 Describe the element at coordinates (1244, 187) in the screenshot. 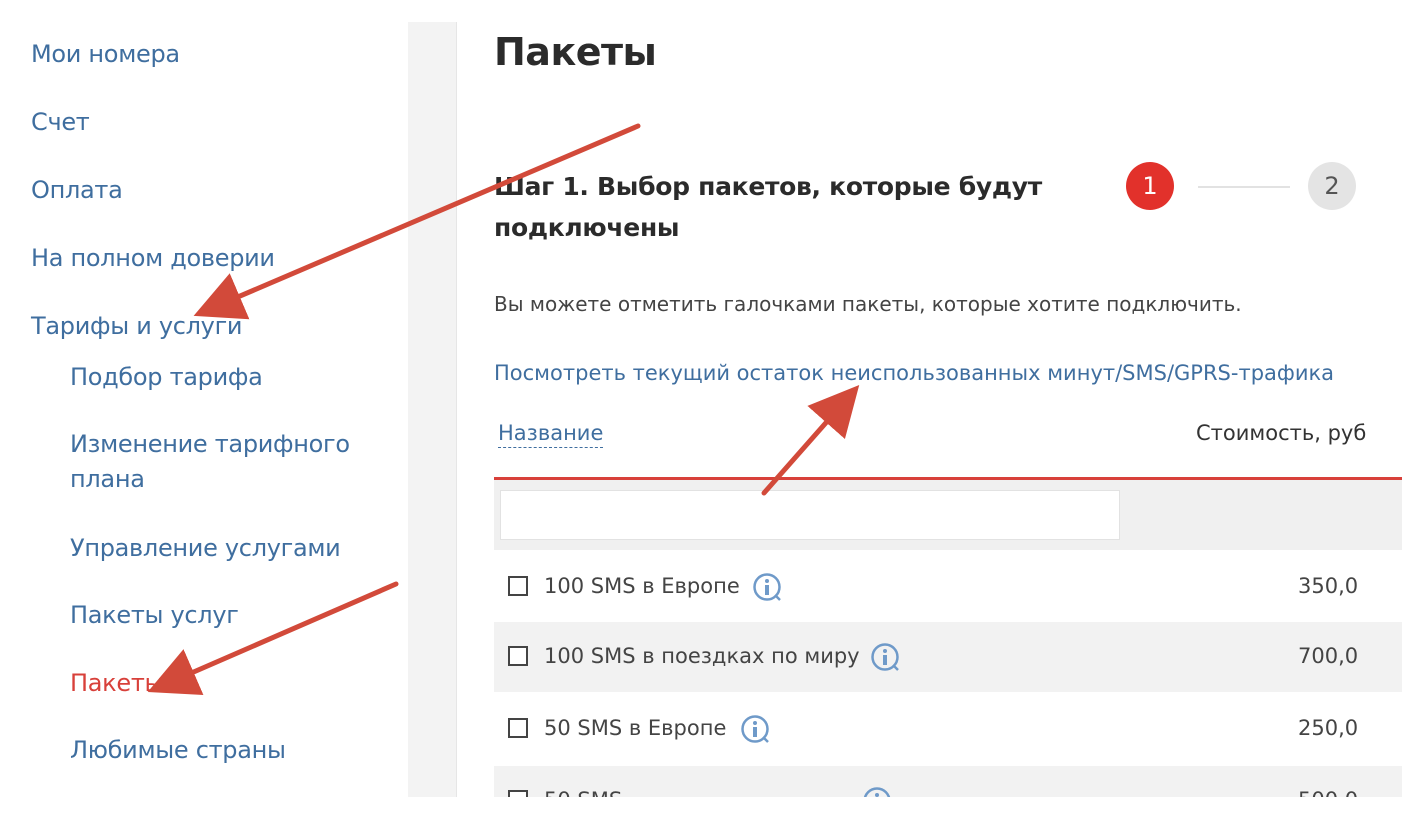

I see `step-connector` at that location.